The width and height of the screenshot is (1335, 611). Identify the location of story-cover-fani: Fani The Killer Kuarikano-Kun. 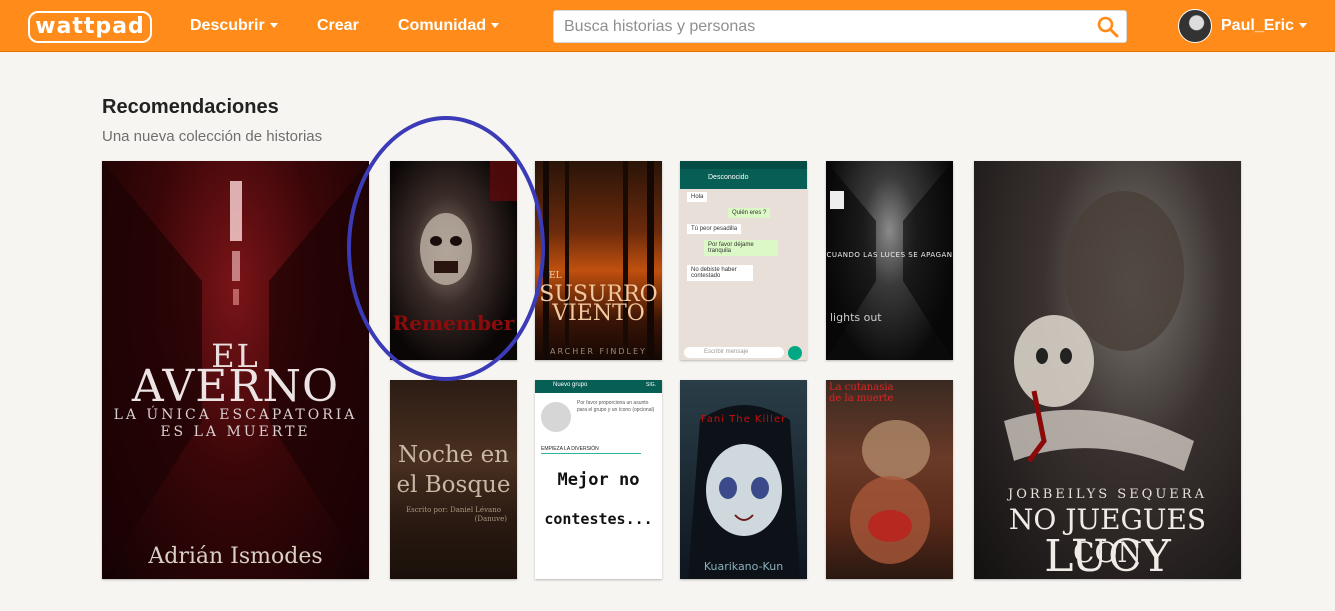
(743, 479).